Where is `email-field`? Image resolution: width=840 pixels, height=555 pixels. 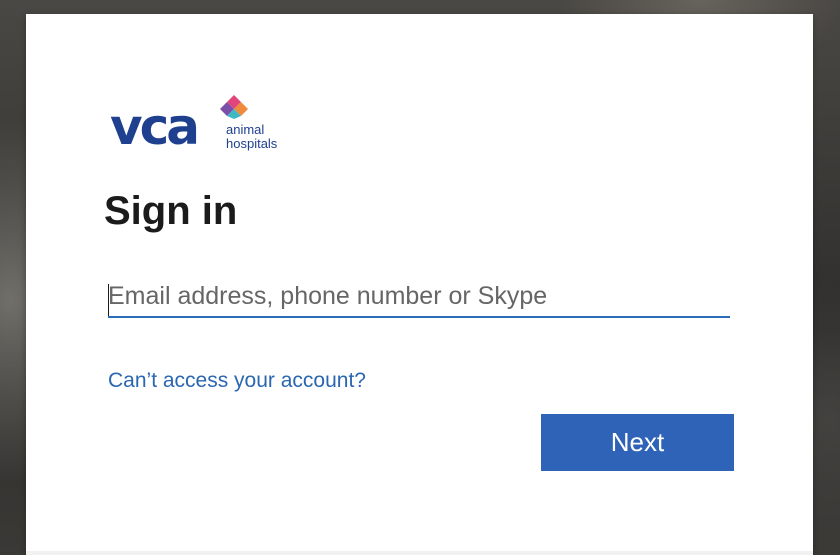 email-field is located at coordinates (419, 297).